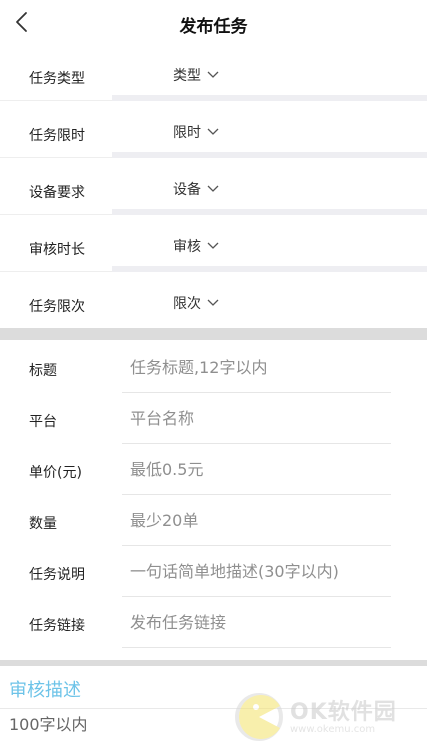  What do you see at coordinates (256, 367) in the screenshot?
I see `title-input` at bounding box center [256, 367].